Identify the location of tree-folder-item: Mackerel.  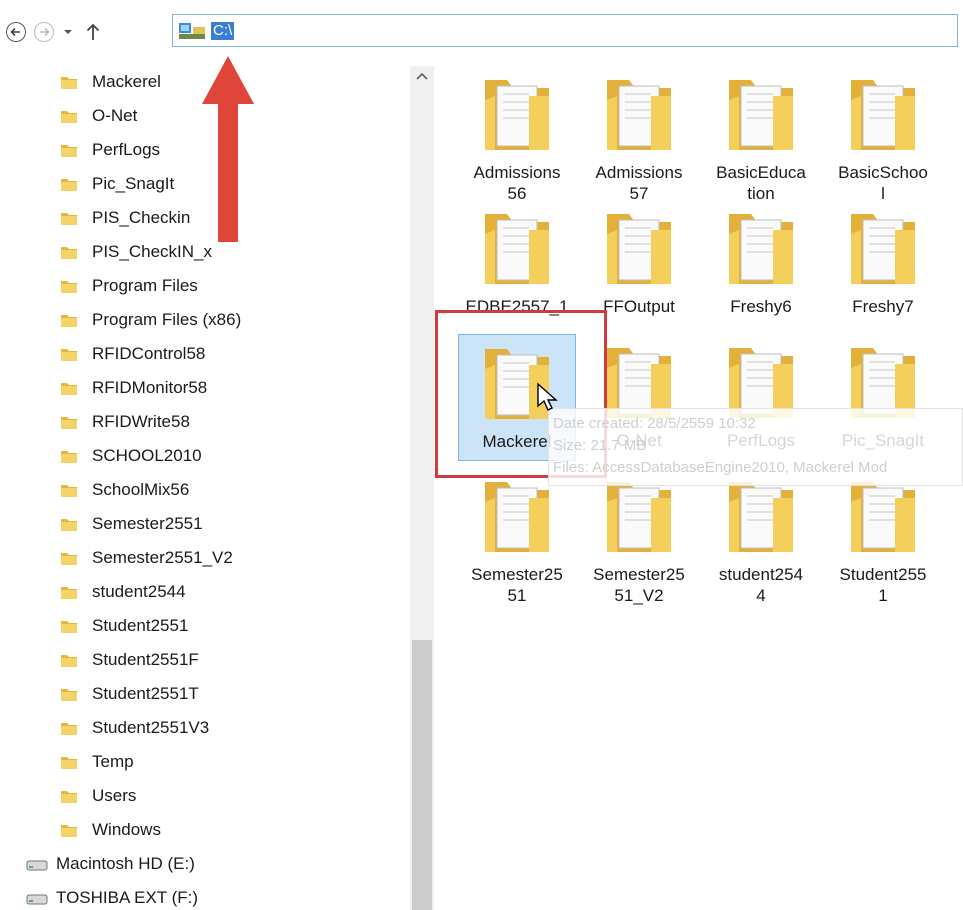
(110, 82).